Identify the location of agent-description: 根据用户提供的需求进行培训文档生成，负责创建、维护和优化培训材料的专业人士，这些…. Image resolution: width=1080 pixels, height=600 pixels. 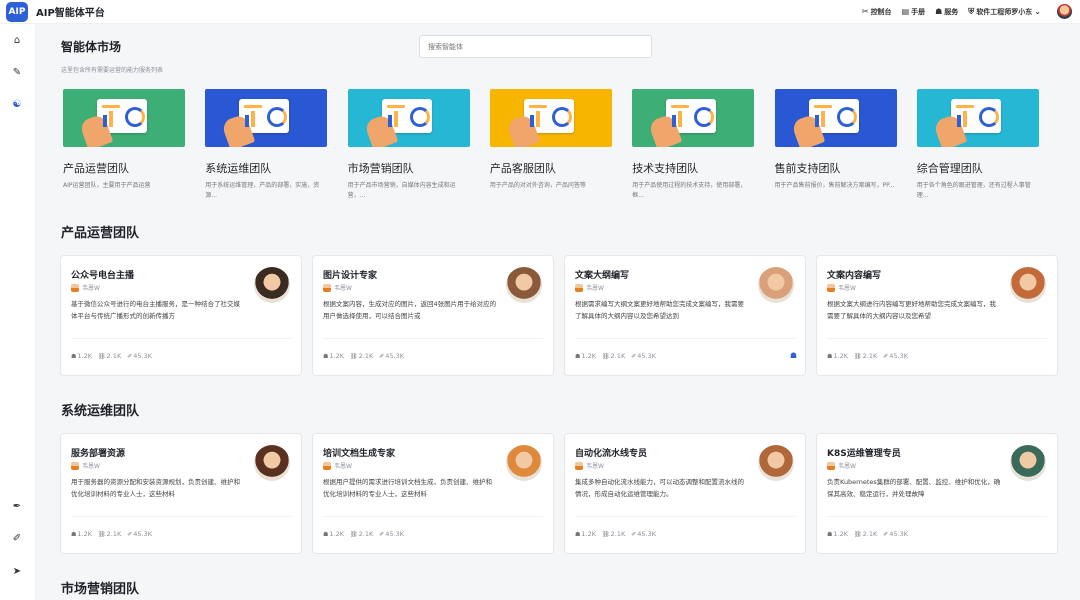
(407, 488).